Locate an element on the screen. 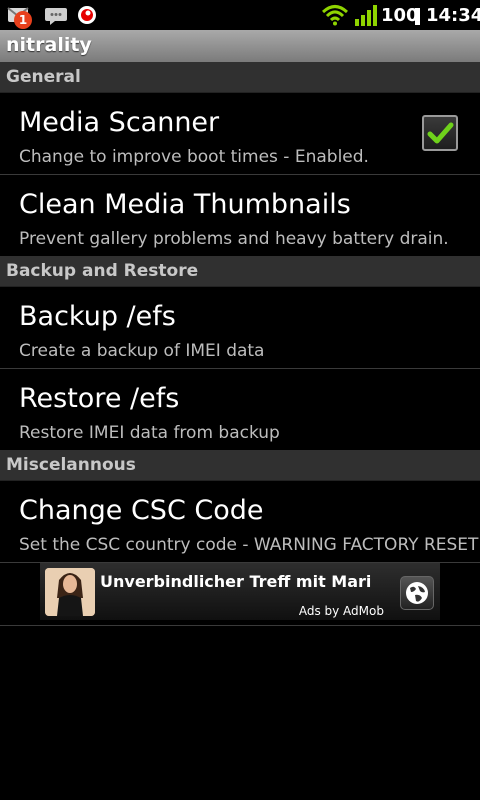  battery-level: 100 is located at coordinates (400, 15).